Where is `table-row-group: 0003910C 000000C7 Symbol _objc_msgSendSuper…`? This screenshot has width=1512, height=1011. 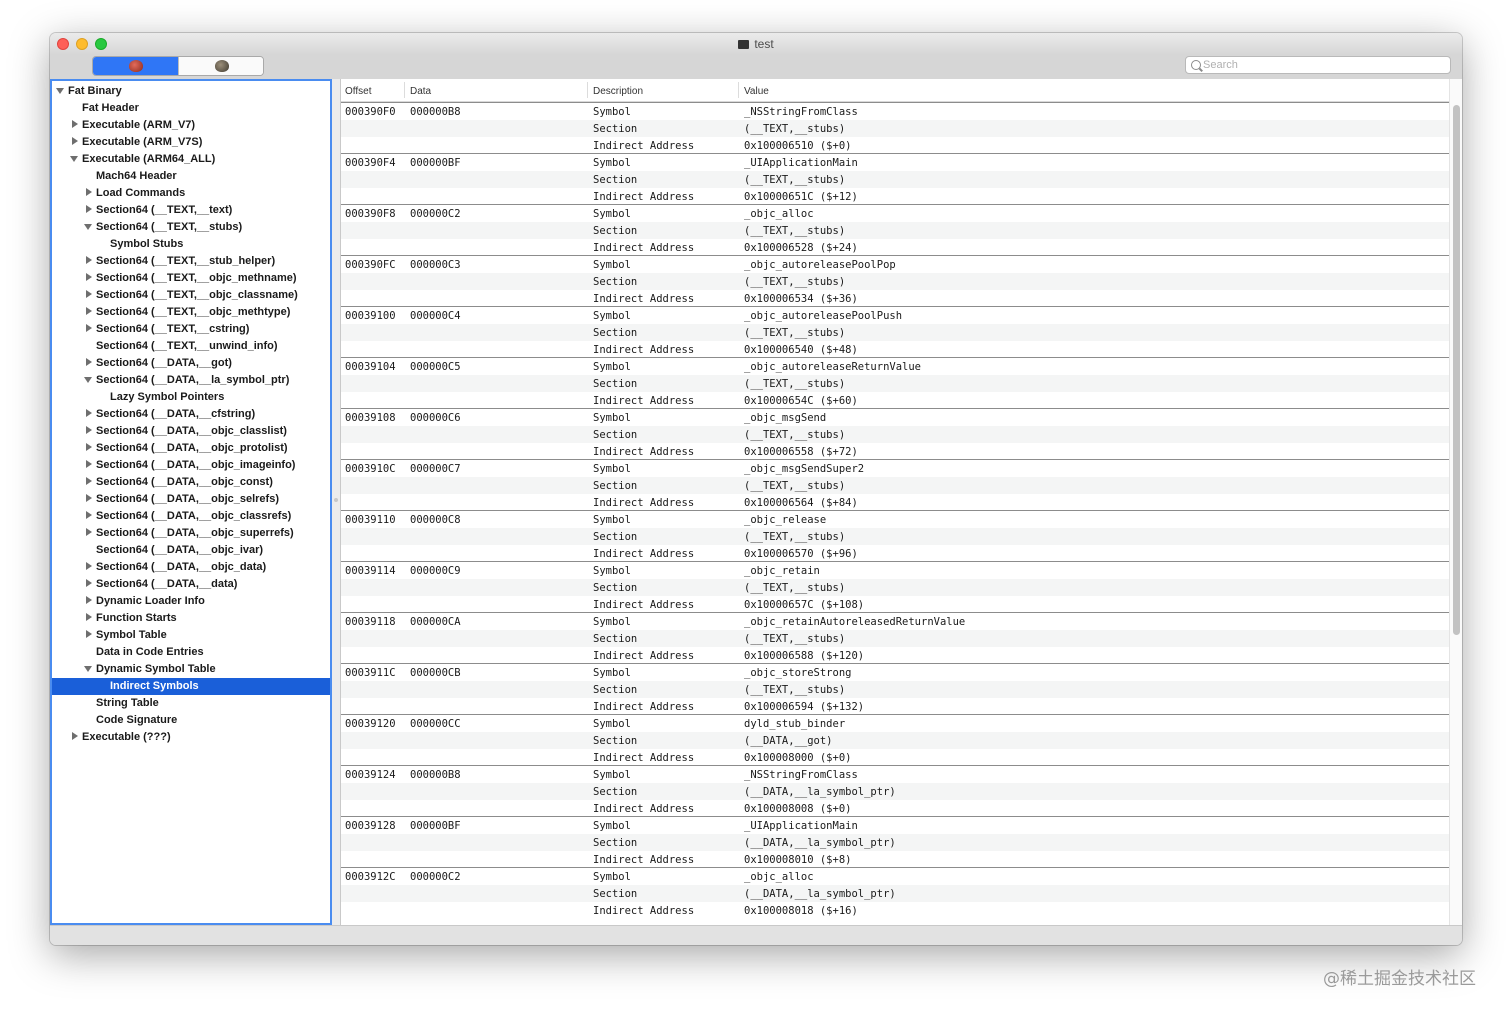
table-row-group: 0003910C 000000C7 Symbol _objc_msgSendSuper… is located at coordinates (895, 484).